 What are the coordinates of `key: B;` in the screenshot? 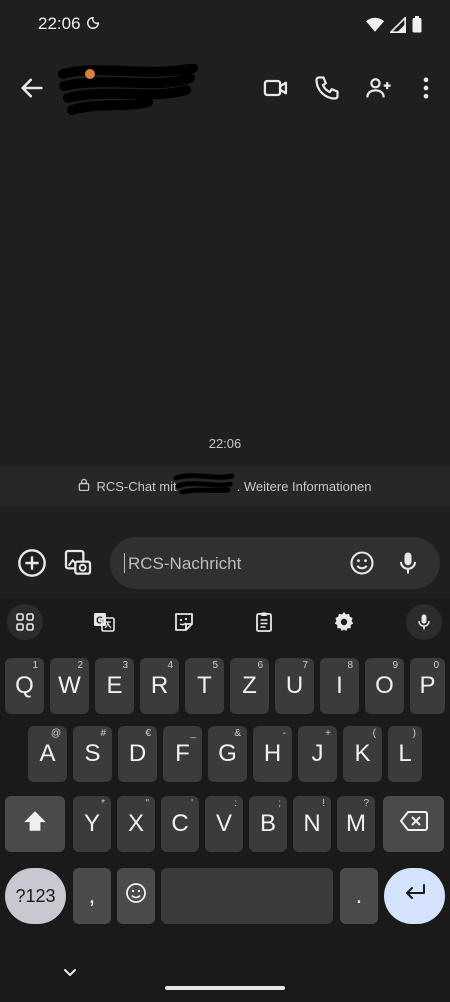 It's located at (268, 824).